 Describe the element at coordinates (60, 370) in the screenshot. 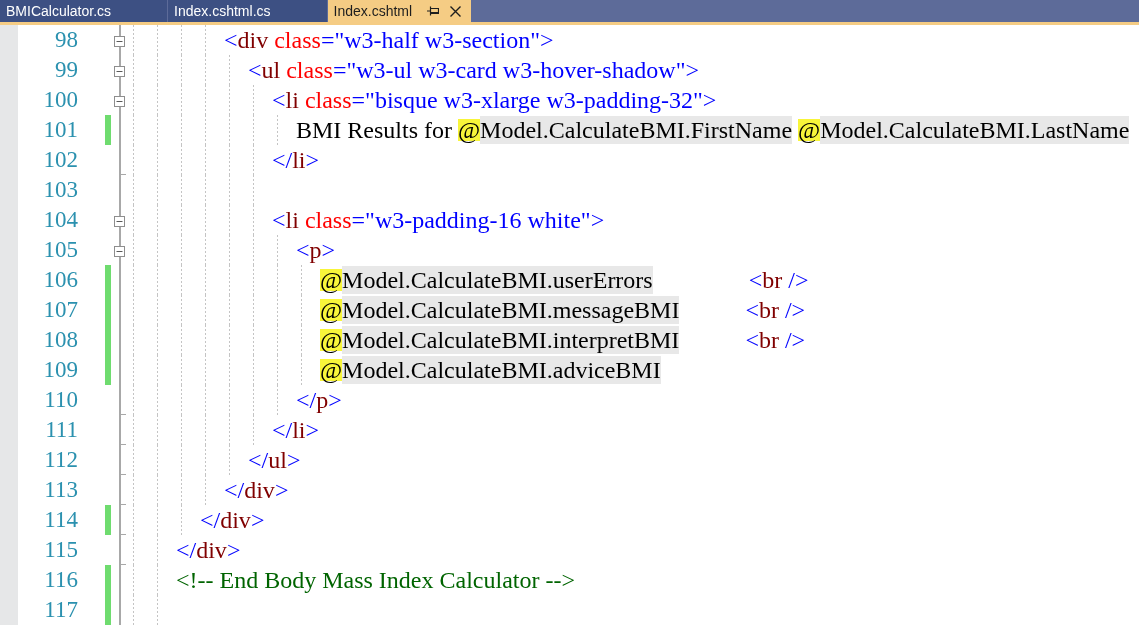

I see `line-number: 109` at that location.